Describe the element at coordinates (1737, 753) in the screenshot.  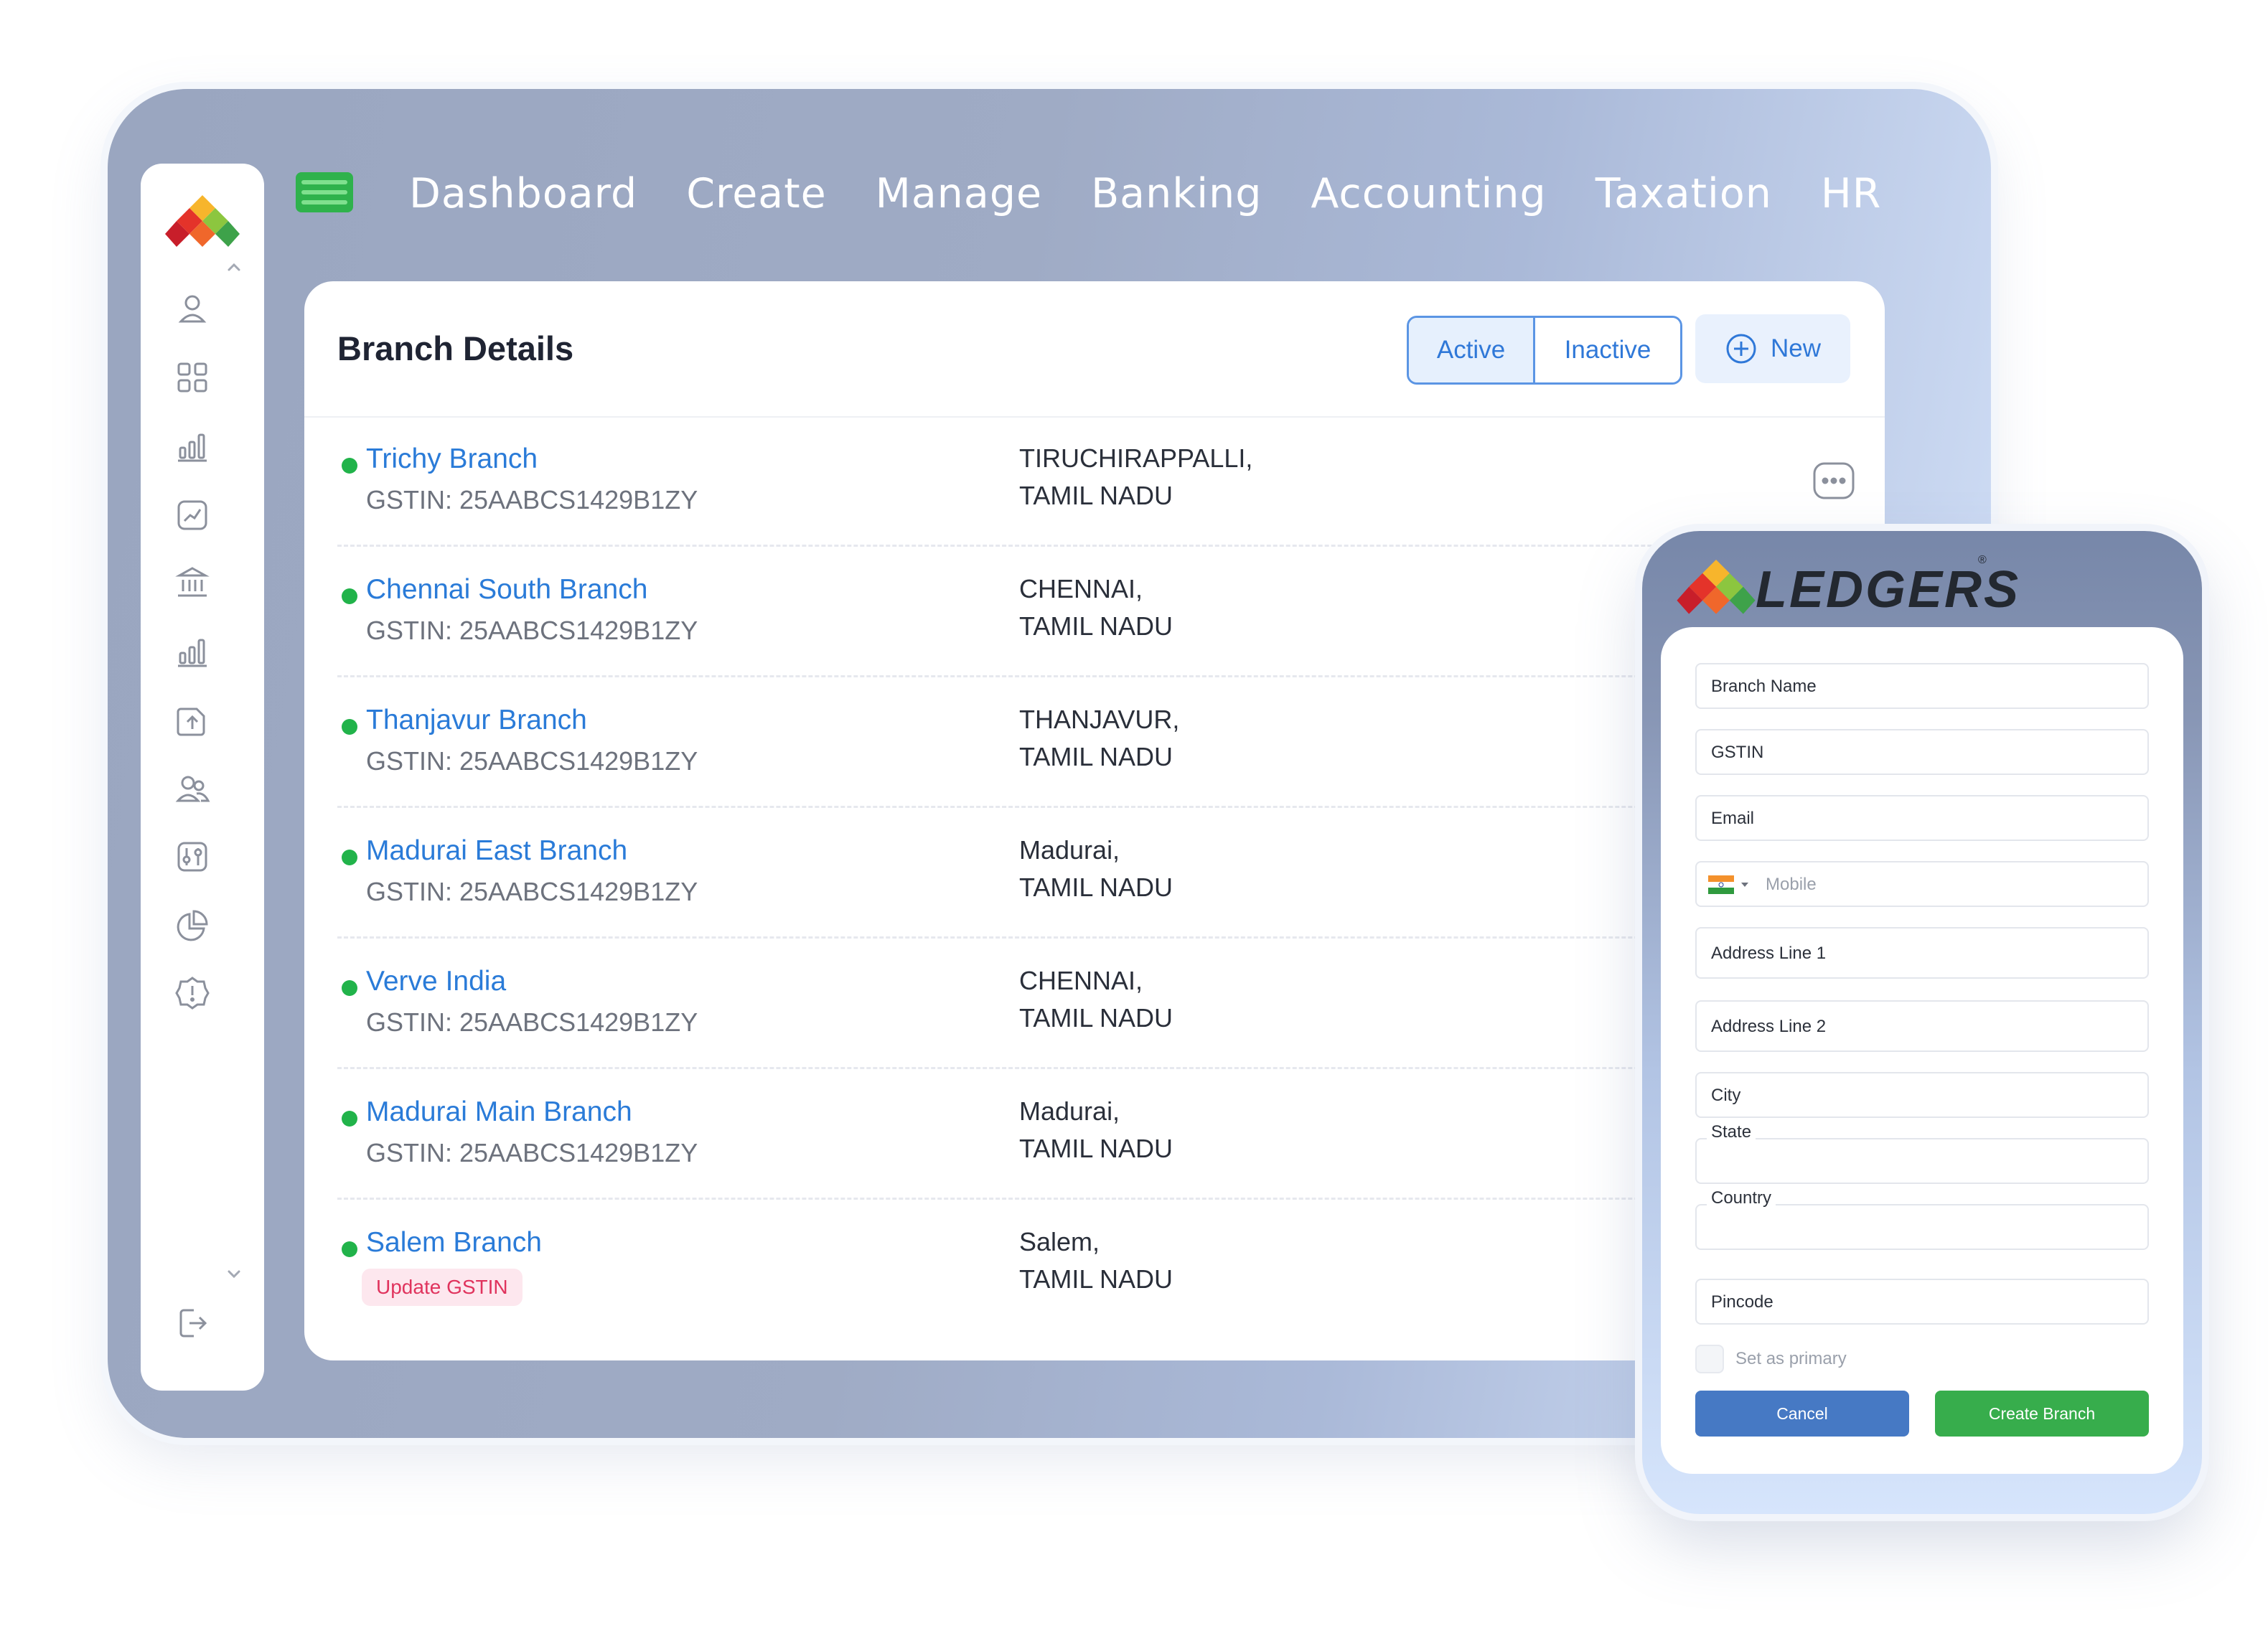
I see `gstin-label: GSTIN` at that location.